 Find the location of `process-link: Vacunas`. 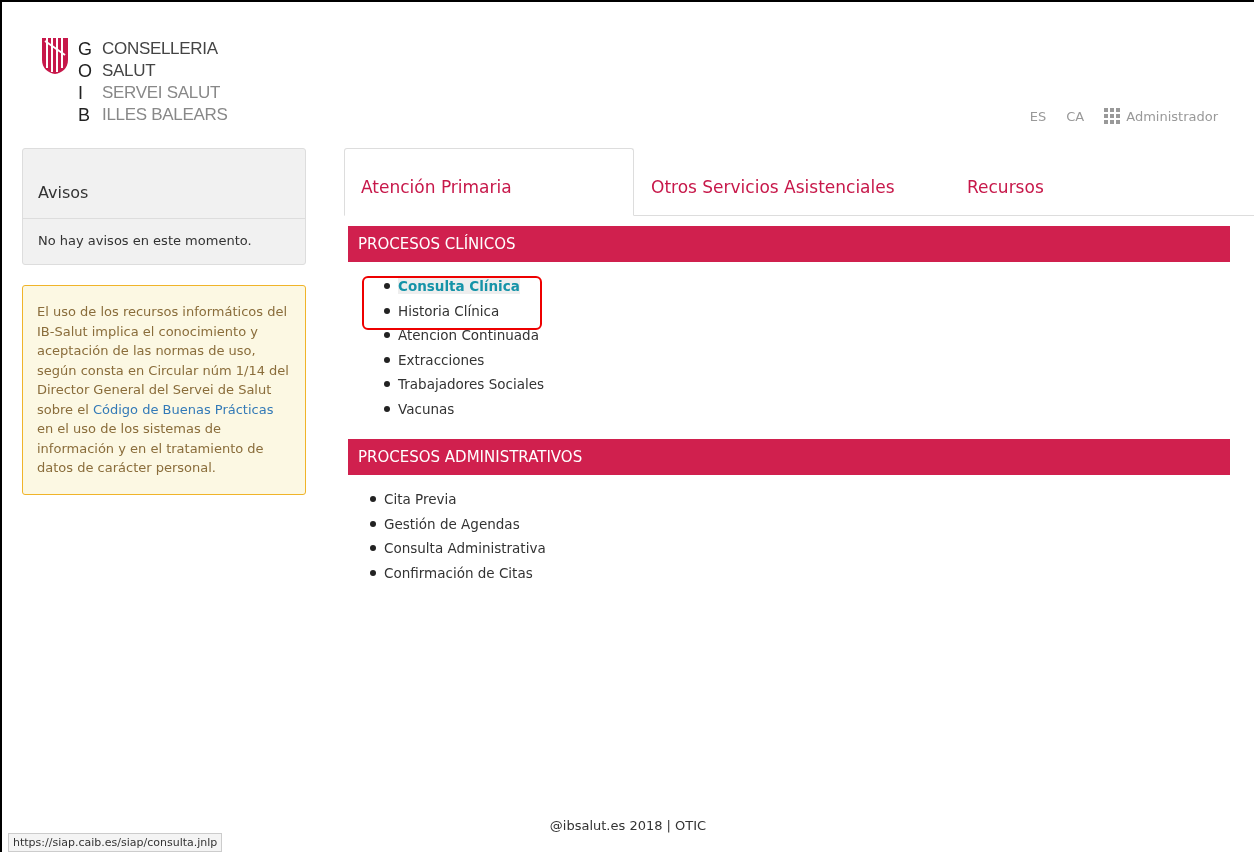

process-link: Vacunas is located at coordinates (426, 408).